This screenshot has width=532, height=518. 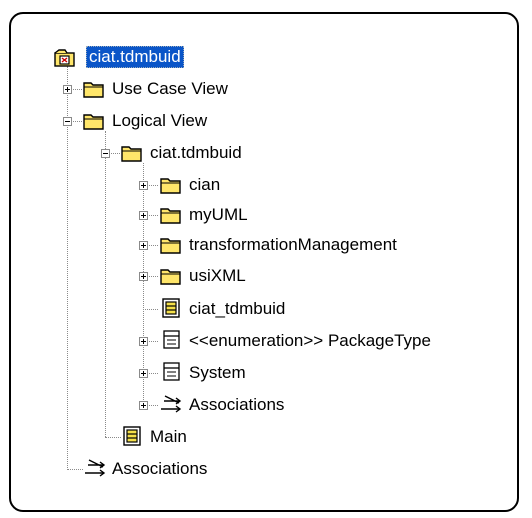 I want to click on node-label: cian, so click(x=205, y=184).